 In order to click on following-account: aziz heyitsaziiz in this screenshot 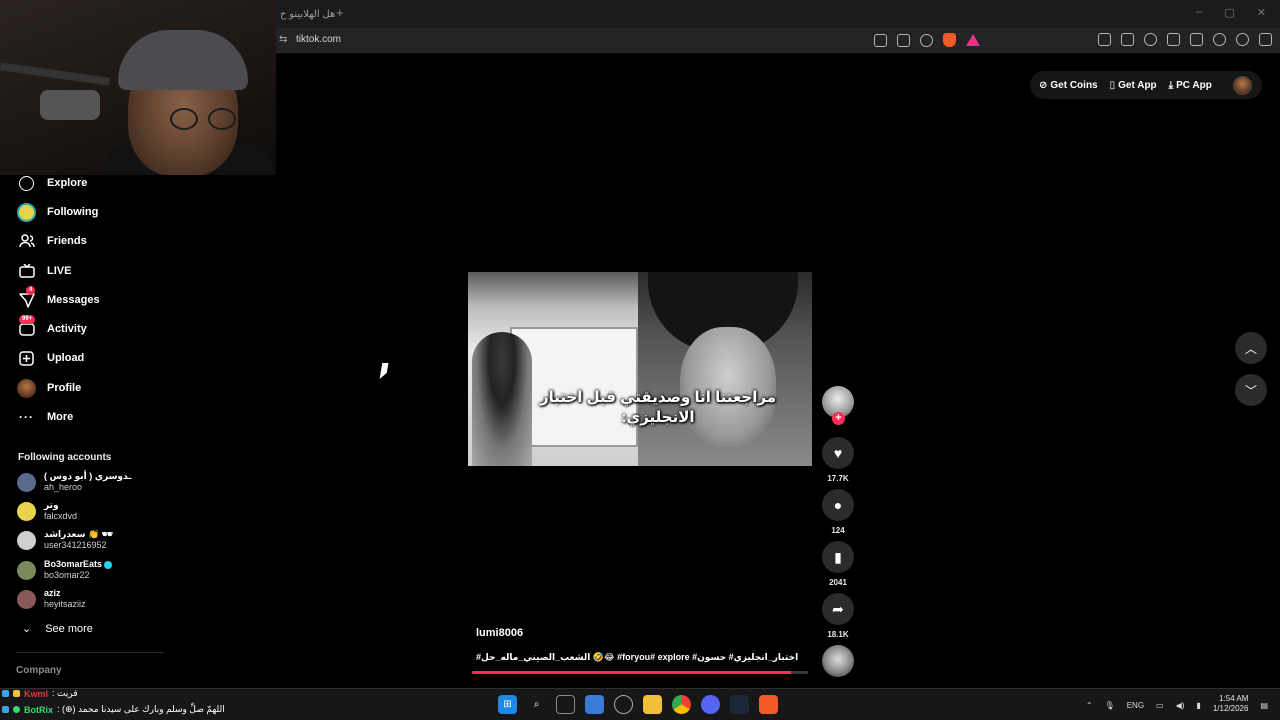, I will do `click(51, 599)`.